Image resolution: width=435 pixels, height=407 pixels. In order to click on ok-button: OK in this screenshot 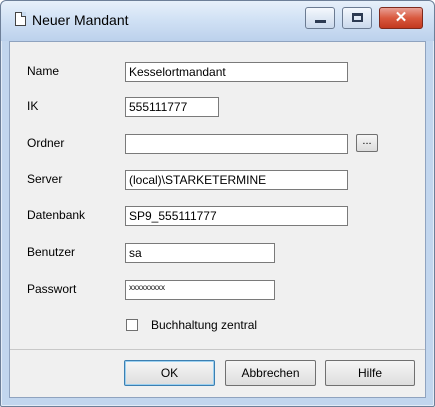, I will do `click(169, 373)`.